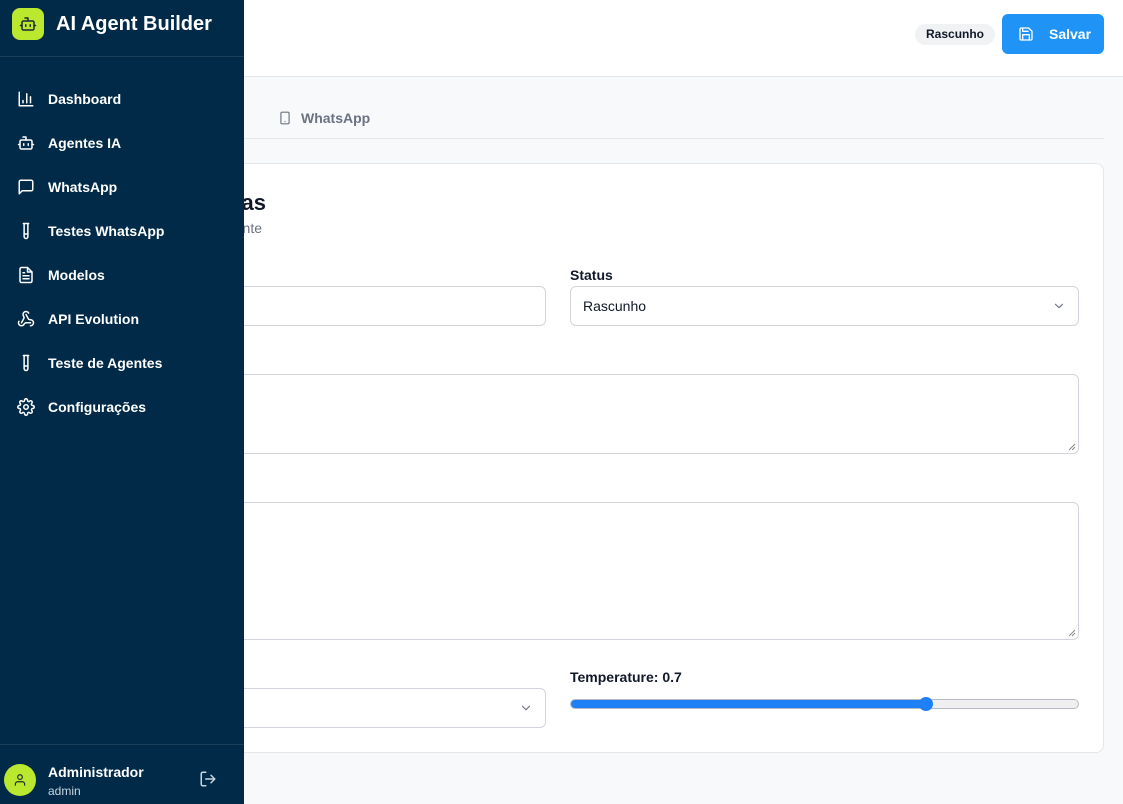  Describe the element at coordinates (748, 704) in the screenshot. I see `slider-fill` at that location.